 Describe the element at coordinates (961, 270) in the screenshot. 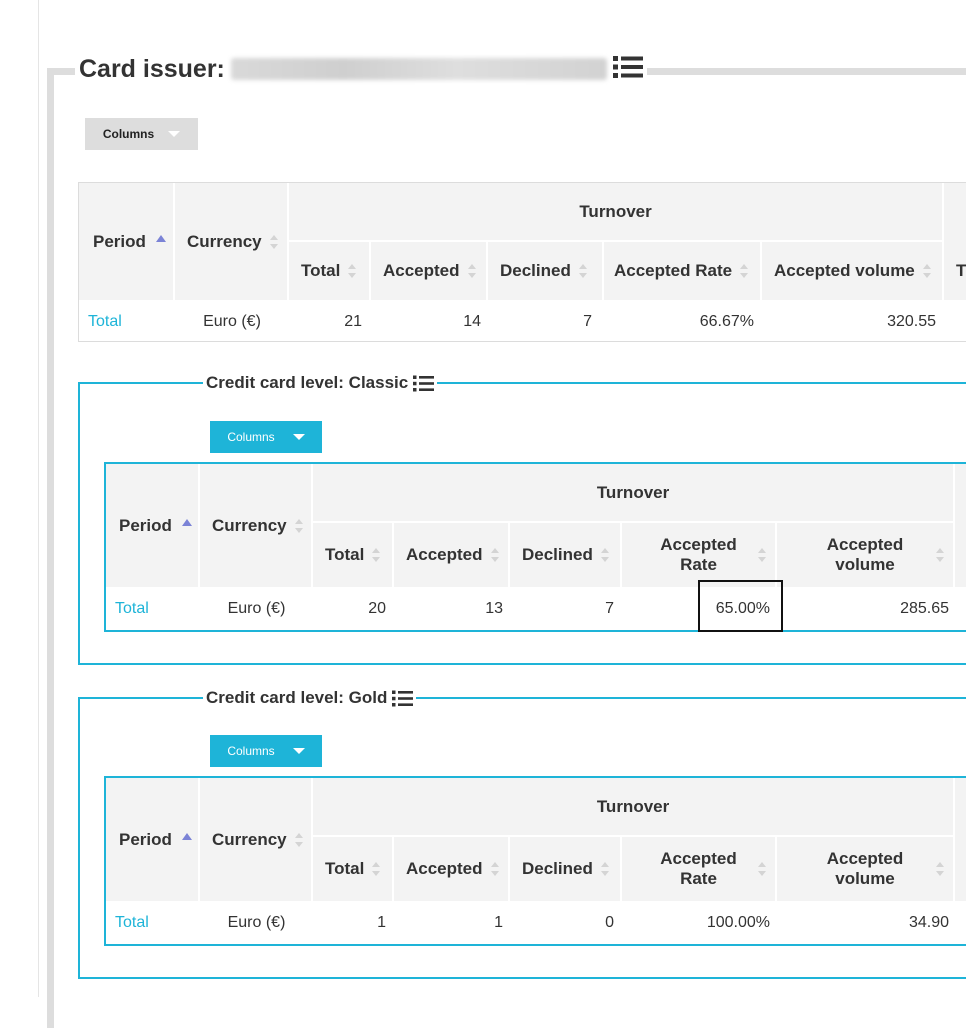

I see `header-label: T` at that location.